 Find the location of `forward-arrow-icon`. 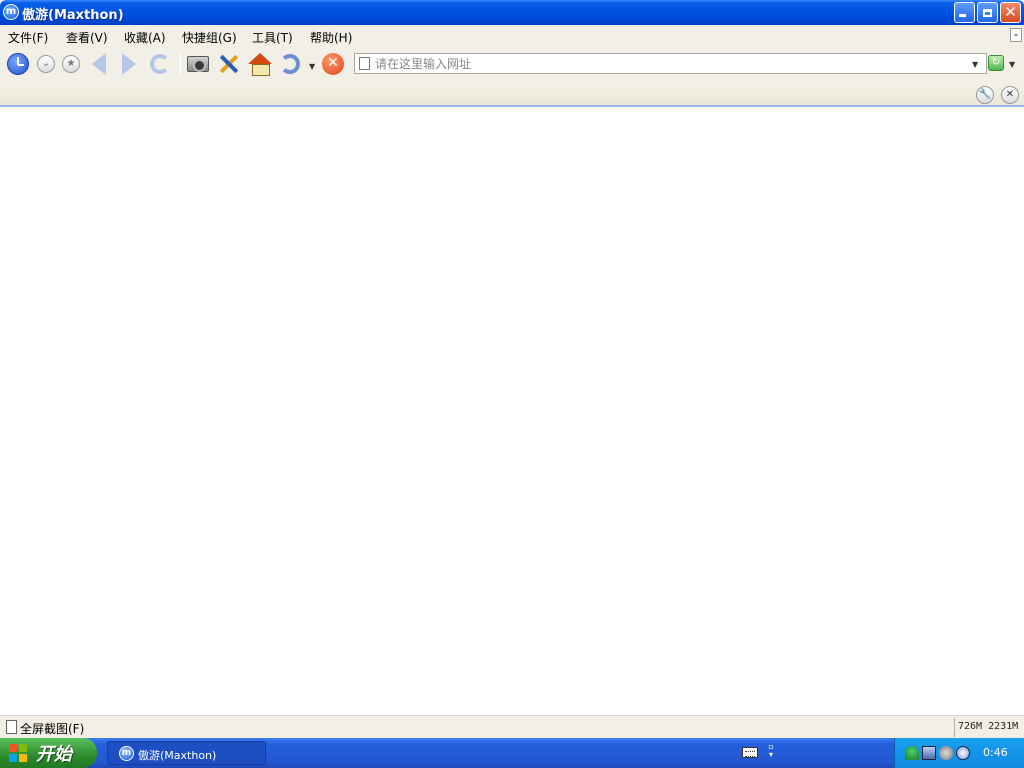

forward-arrow-icon is located at coordinates (129, 64).